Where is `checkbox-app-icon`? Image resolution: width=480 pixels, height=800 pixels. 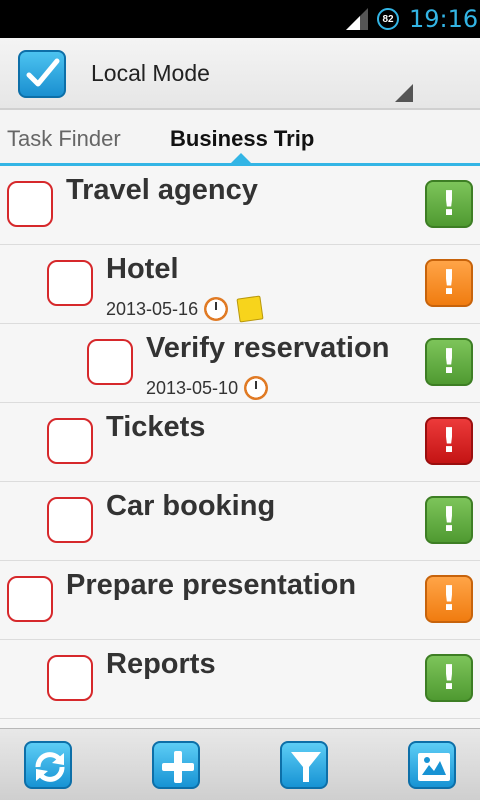 checkbox-app-icon is located at coordinates (42, 74).